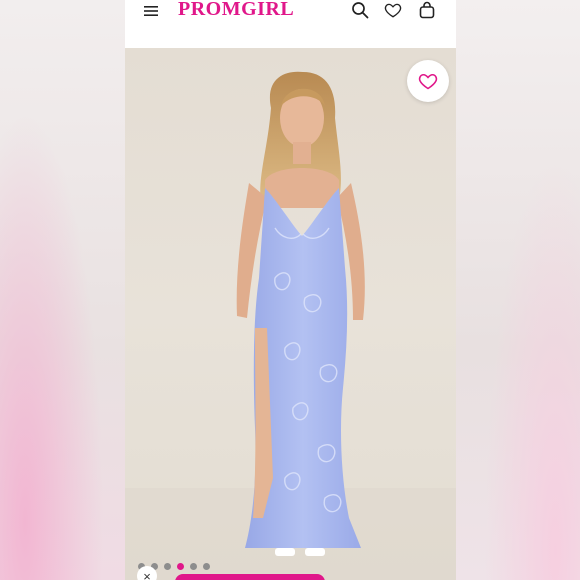 The width and height of the screenshot is (580, 580). I want to click on favorite-button, so click(428, 81).